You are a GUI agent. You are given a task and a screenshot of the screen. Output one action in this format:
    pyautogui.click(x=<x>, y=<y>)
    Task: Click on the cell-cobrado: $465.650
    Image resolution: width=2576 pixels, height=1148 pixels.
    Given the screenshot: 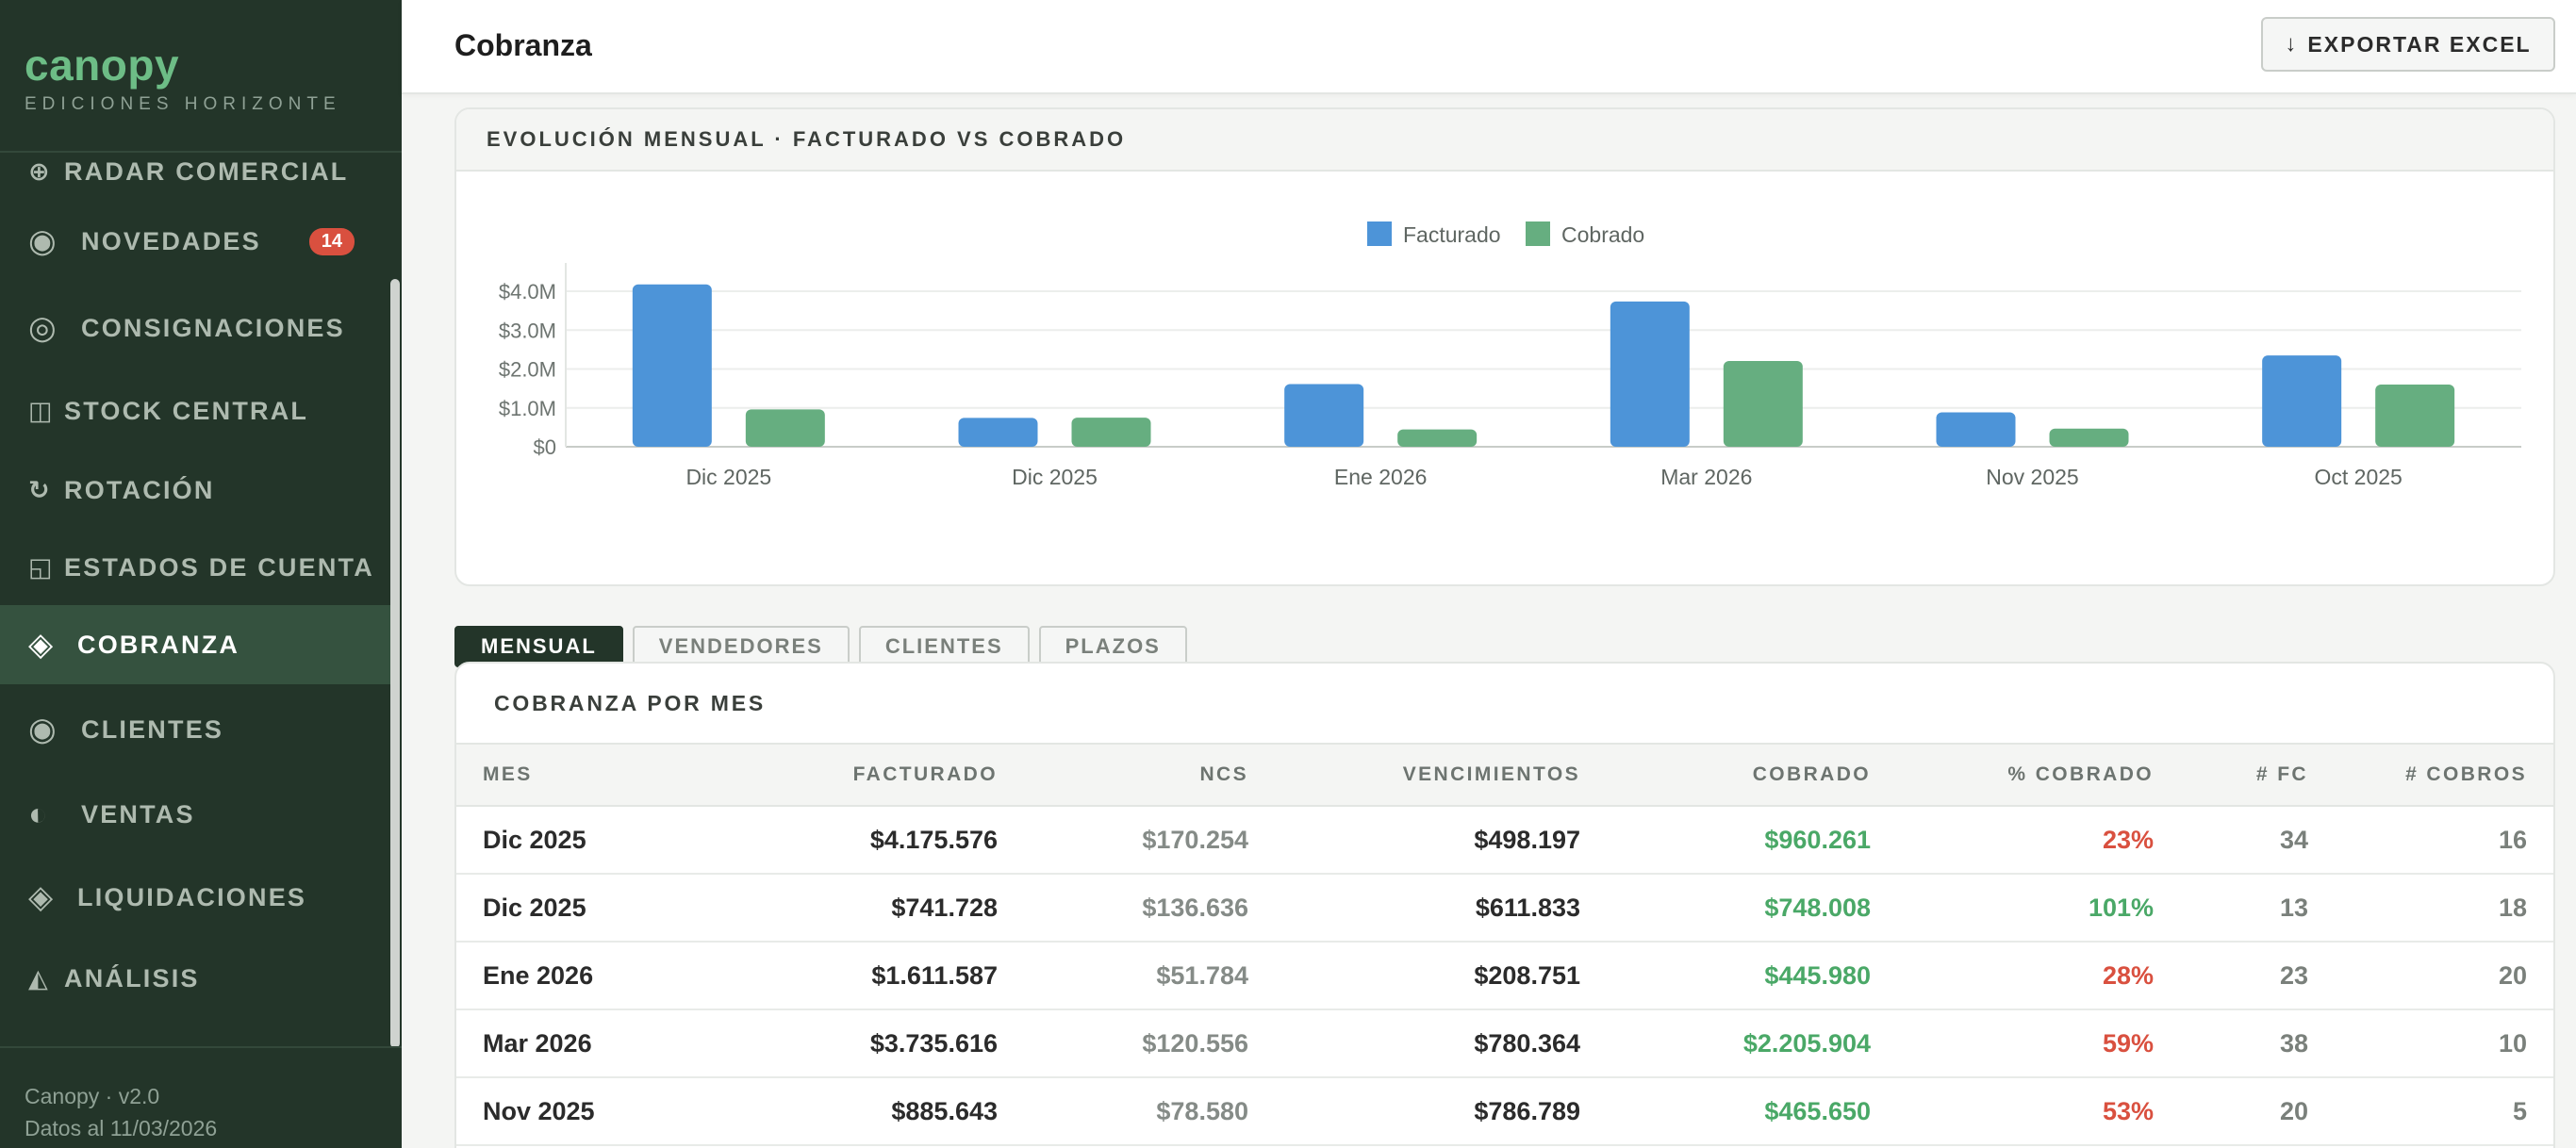 What is the action you would take?
    pyautogui.click(x=1725, y=1111)
    